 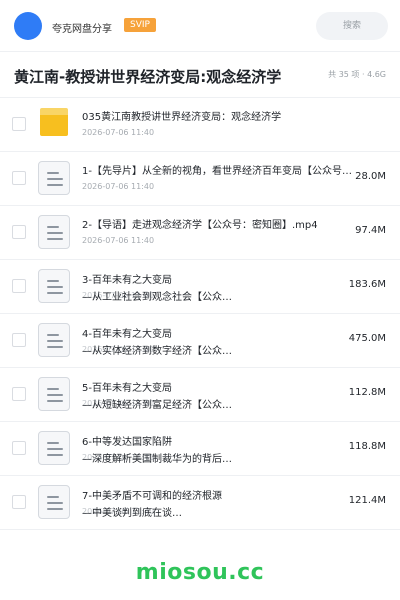 What do you see at coordinates (367, 392) in the screenshot?
I see `file-size: 112.8M` at bounding box center [367, 392].